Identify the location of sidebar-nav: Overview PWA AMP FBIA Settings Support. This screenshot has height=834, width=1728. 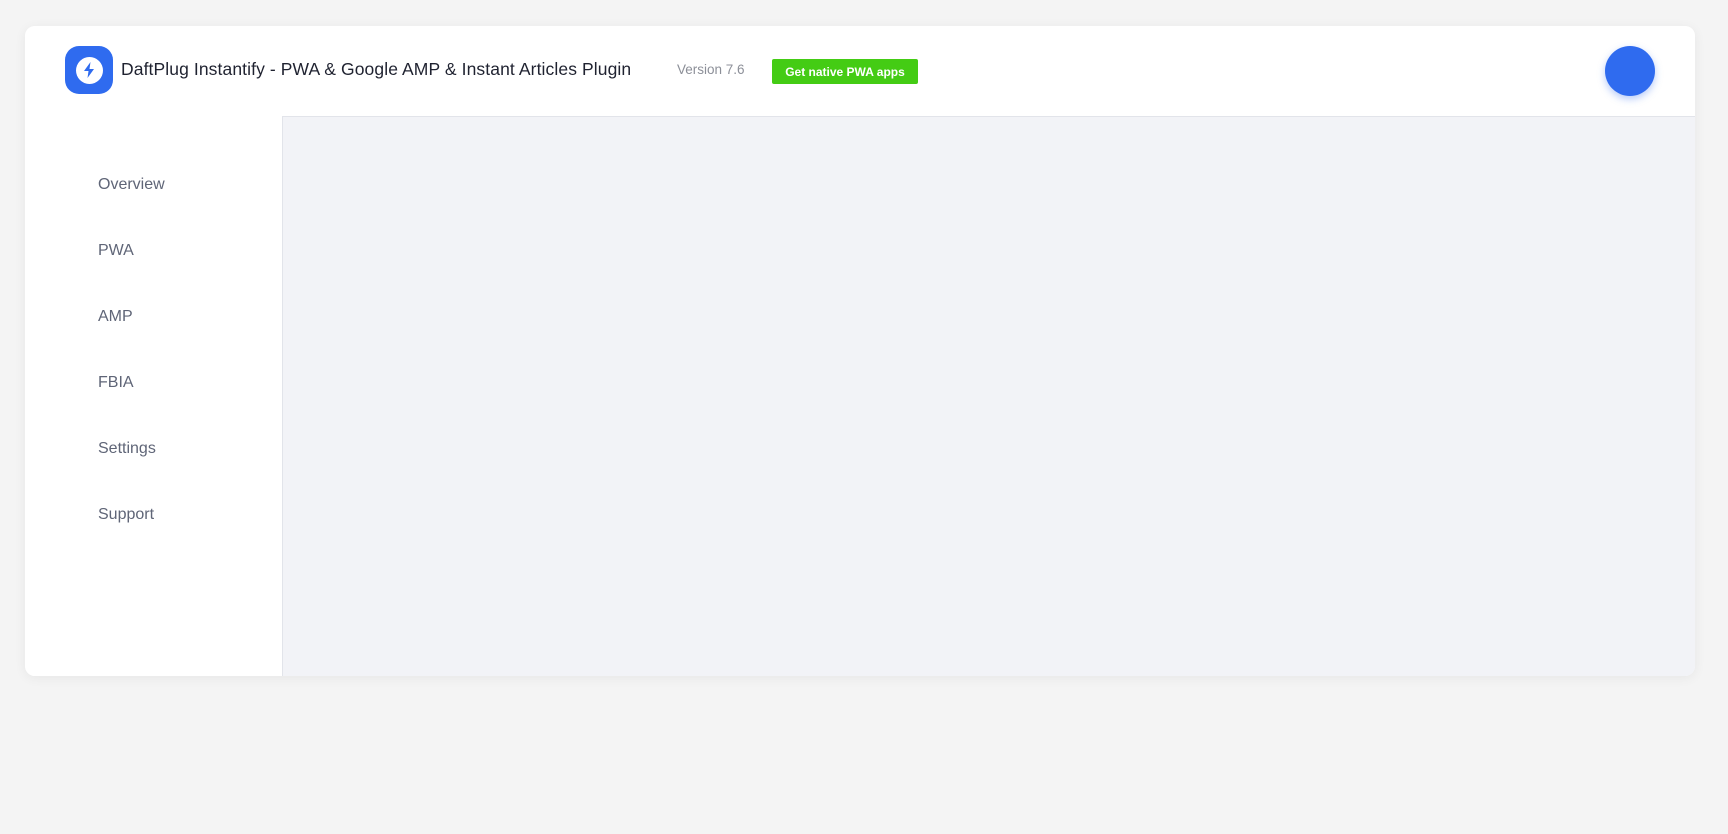
(153, 396).